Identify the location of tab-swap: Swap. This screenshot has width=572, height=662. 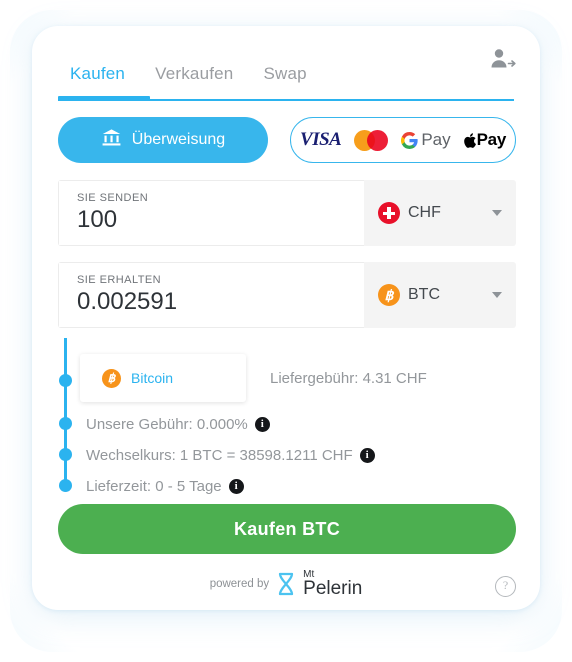
(284, 79).